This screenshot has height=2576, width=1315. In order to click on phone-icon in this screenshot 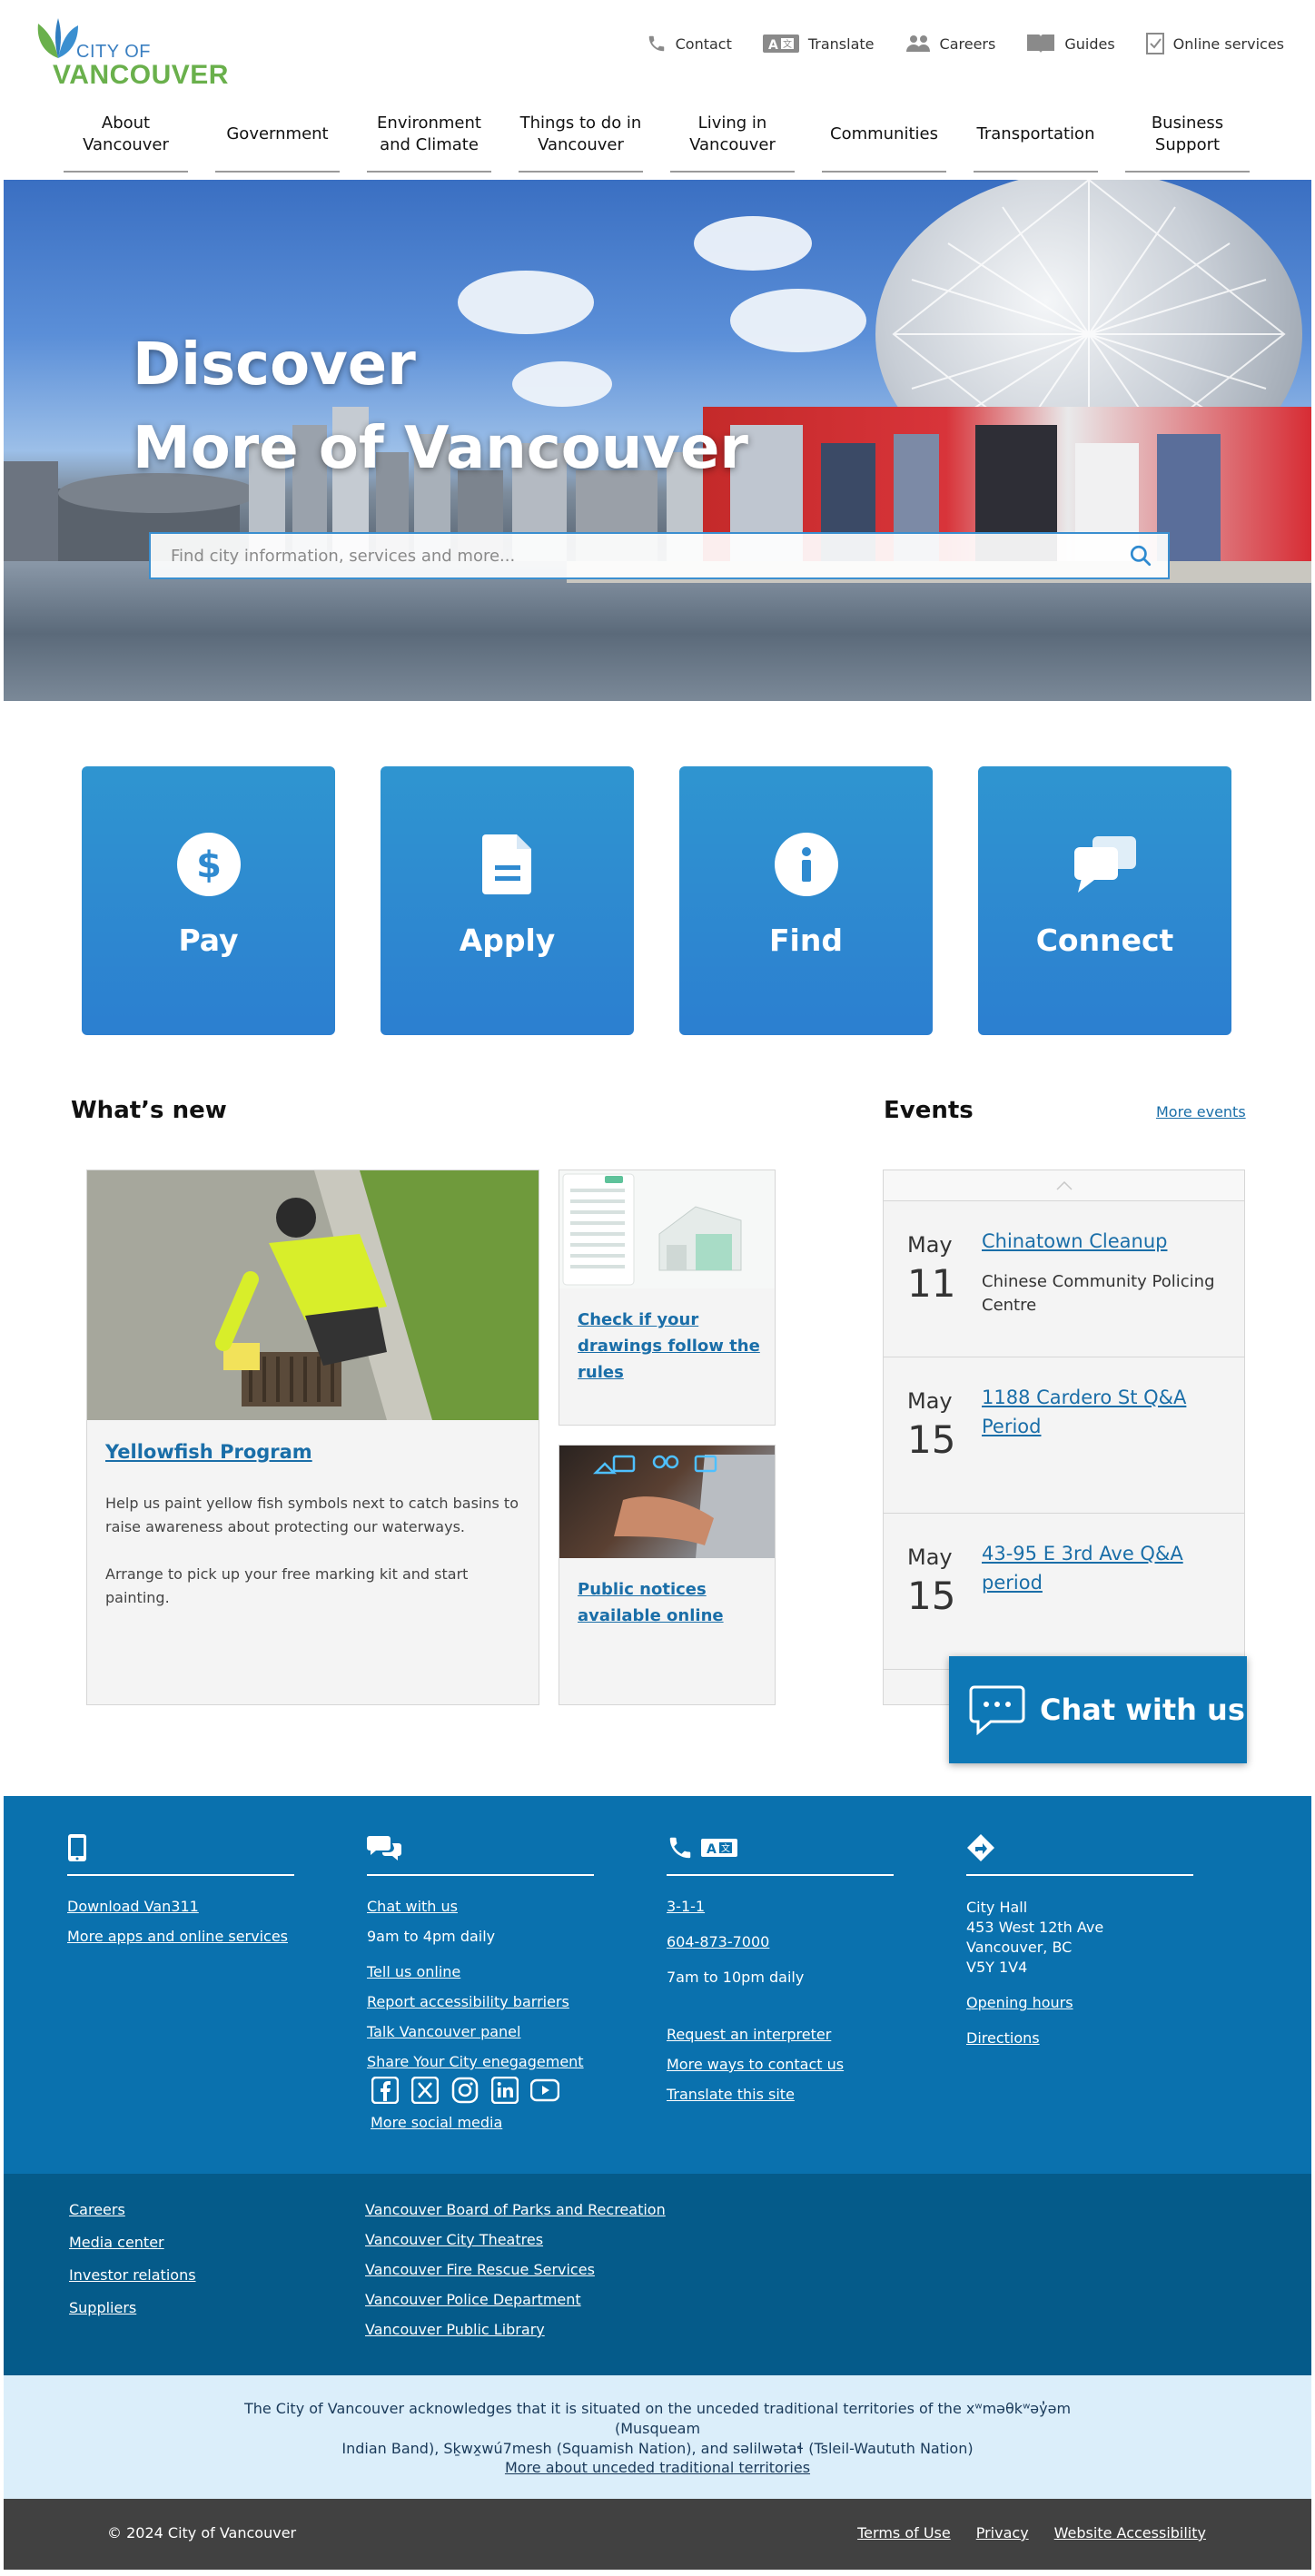, I will do `click(656, 43)`.